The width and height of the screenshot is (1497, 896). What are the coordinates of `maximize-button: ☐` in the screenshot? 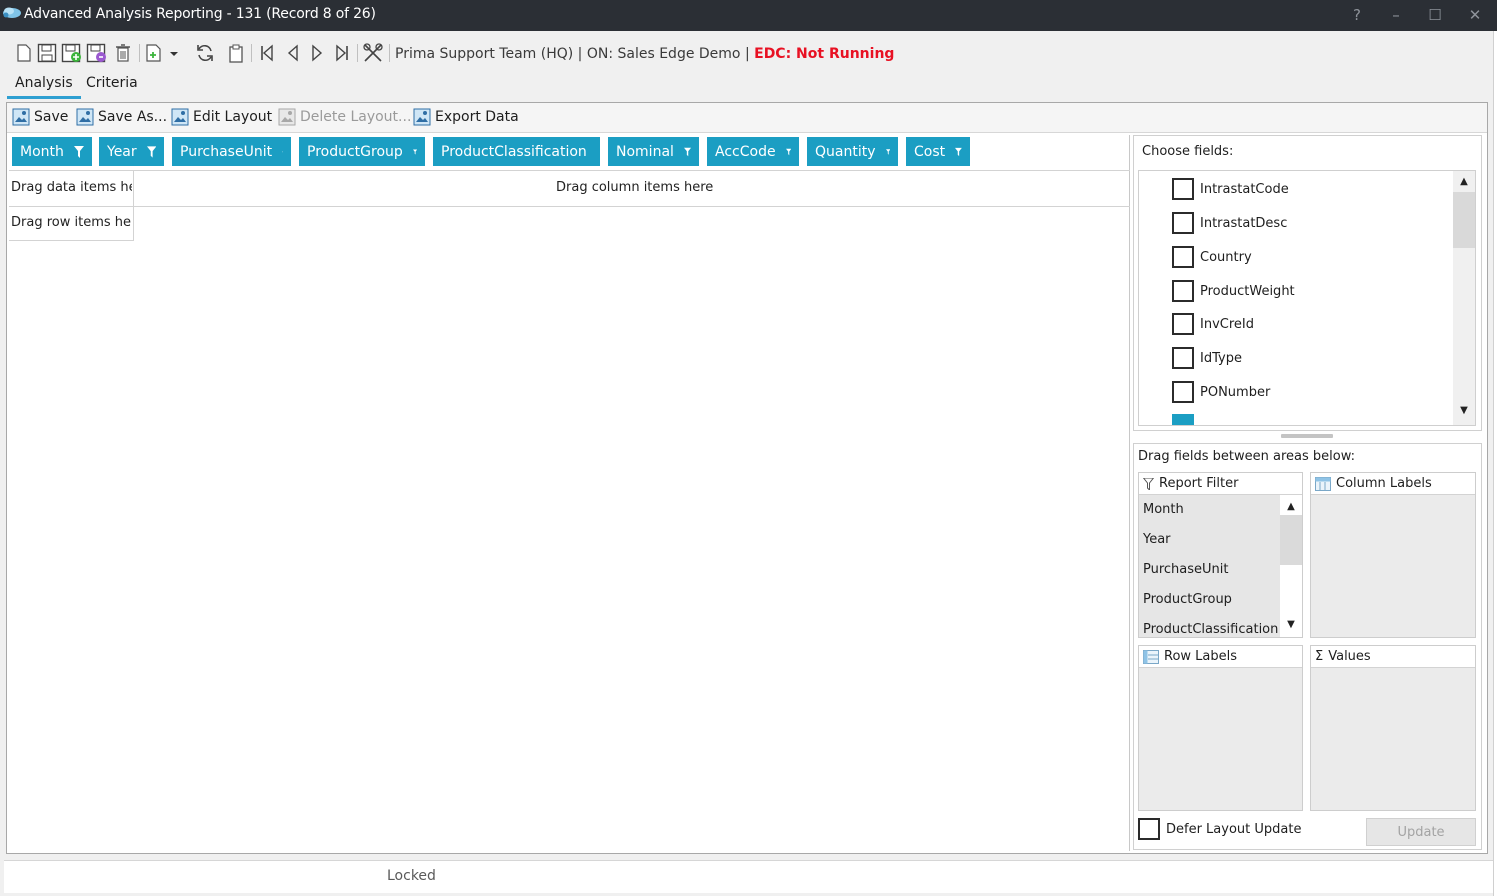 It's located at (1435, 15).